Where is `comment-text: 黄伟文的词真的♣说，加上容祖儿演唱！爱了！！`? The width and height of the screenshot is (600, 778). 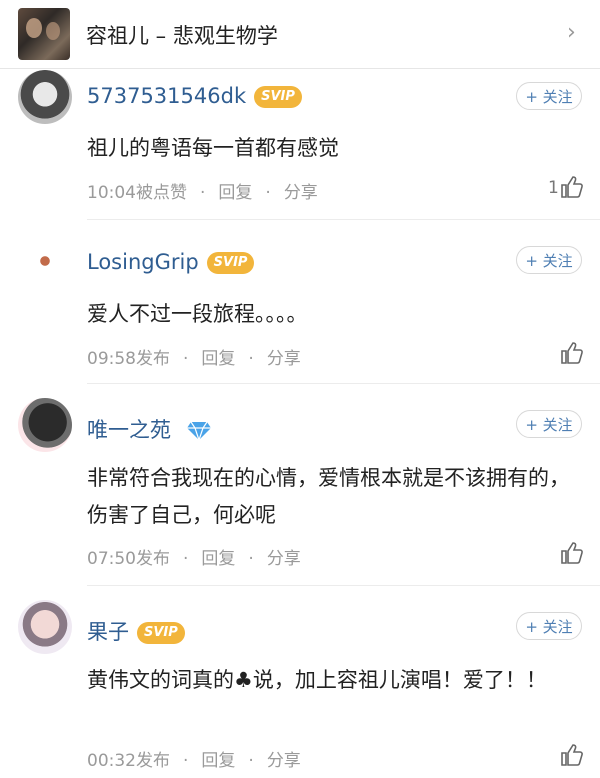
comment-text: 黄伟文的词真的♣说，加上容祖儿演唱！爱了！！ is located at coordinates (317, 680).